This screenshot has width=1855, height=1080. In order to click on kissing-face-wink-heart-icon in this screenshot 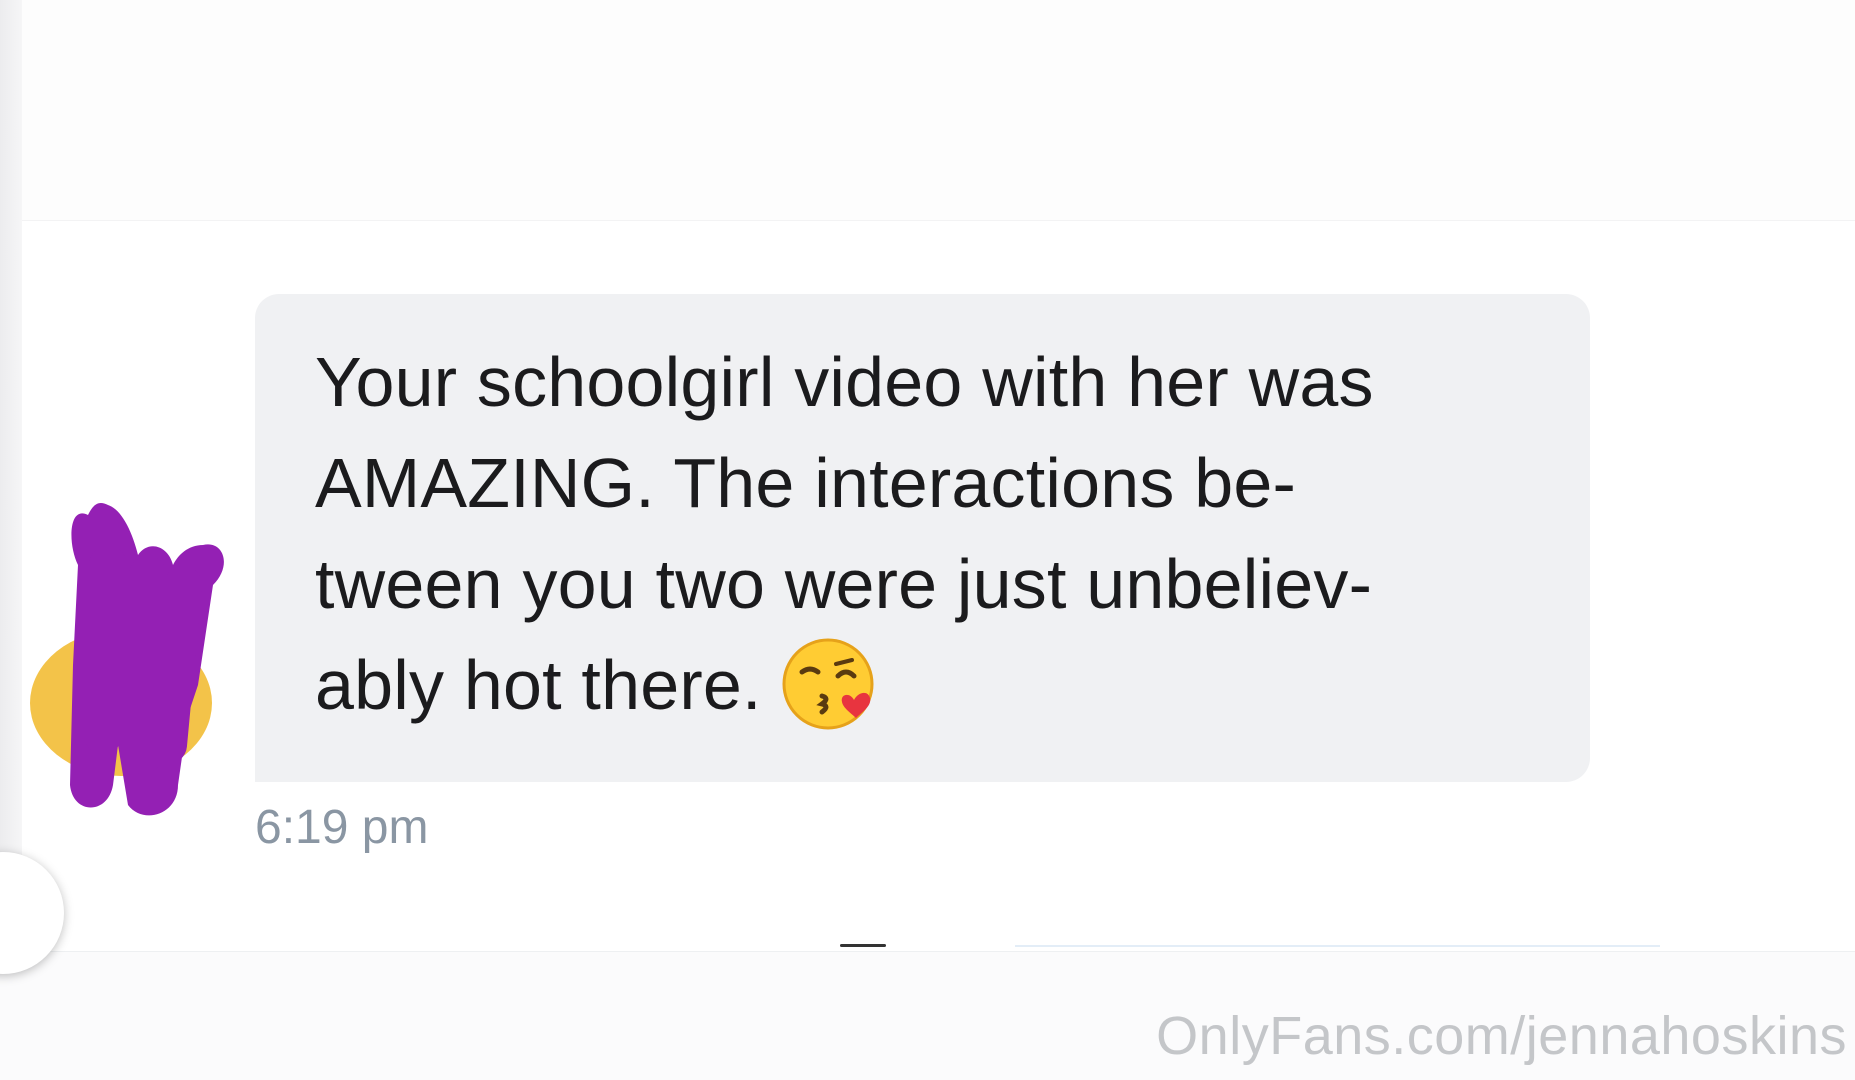, I will do `click(828, 684)`.